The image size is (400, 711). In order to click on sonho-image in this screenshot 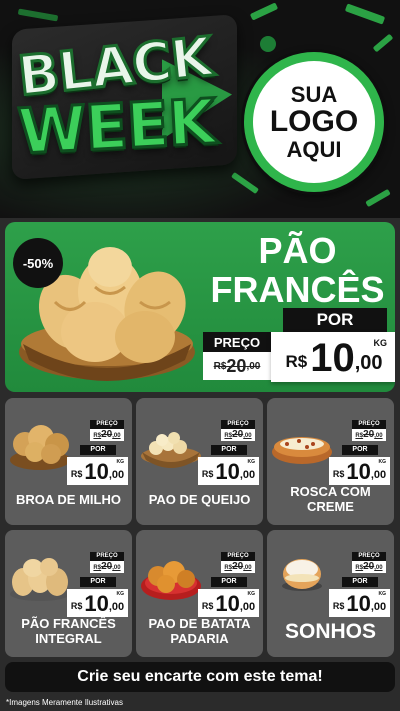, I will do `click(302, 575)`.